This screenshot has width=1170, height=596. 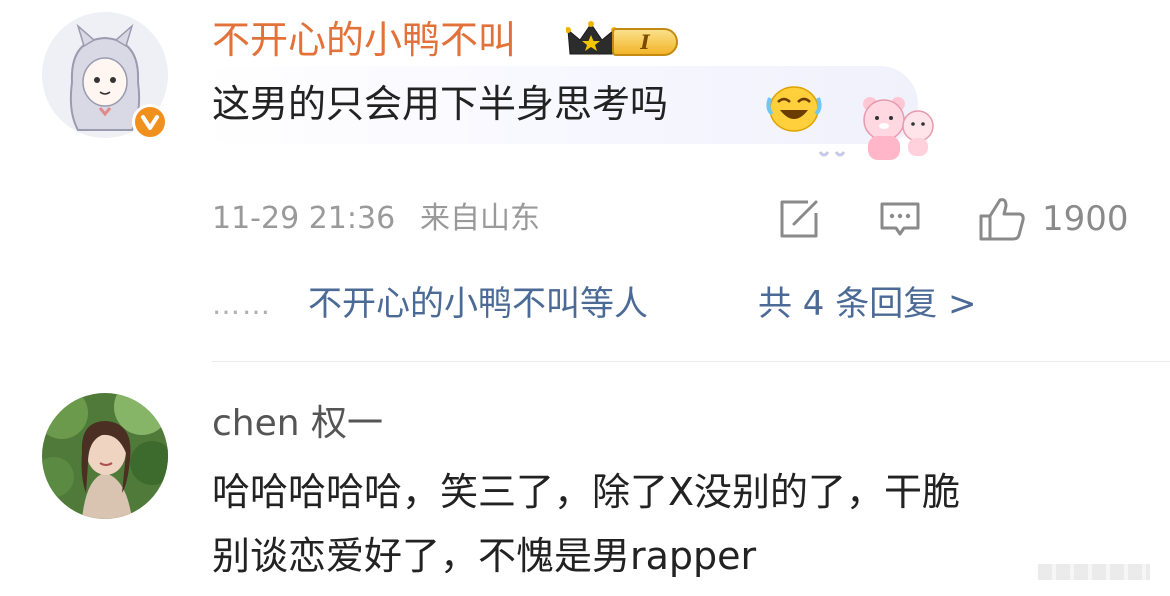 What do you see at coordinates (1094, 572) in the screenshot?
I see `watermark-decoration` at bounding box center [1094, 572].